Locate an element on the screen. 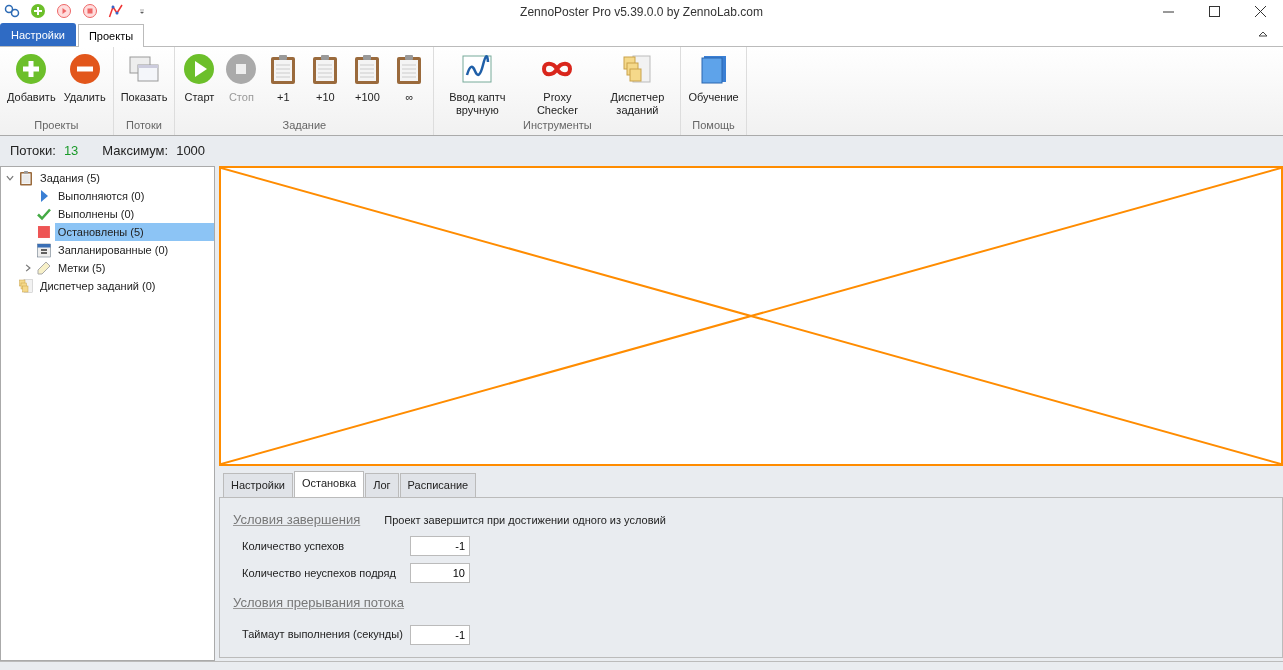  tab: Лог is located at coordinates (382, 485).